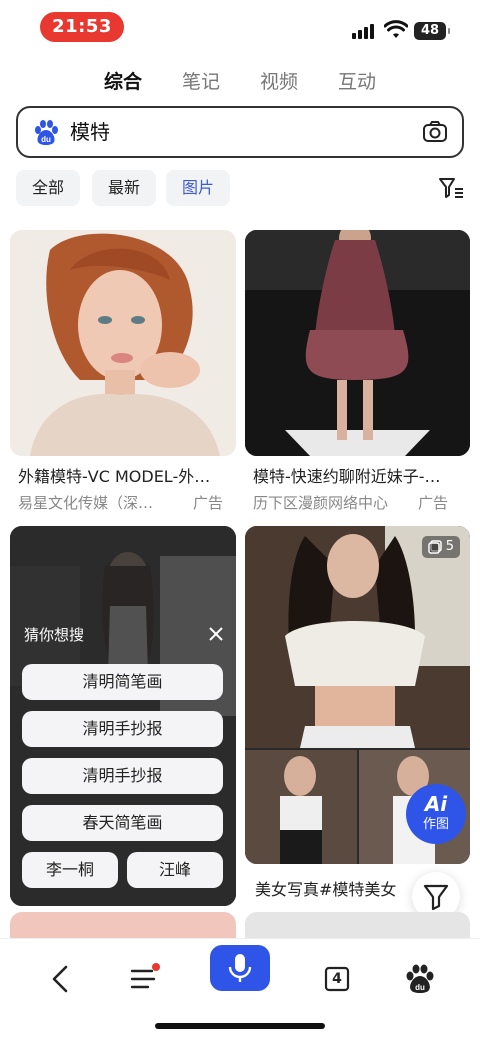 Image resolution: width=480 pixels, height=1038 pixels. What do you see at coordinates (363, 31) in the screenshot?
I see `cellular-signal-icon` at bounding box center [363, 31].